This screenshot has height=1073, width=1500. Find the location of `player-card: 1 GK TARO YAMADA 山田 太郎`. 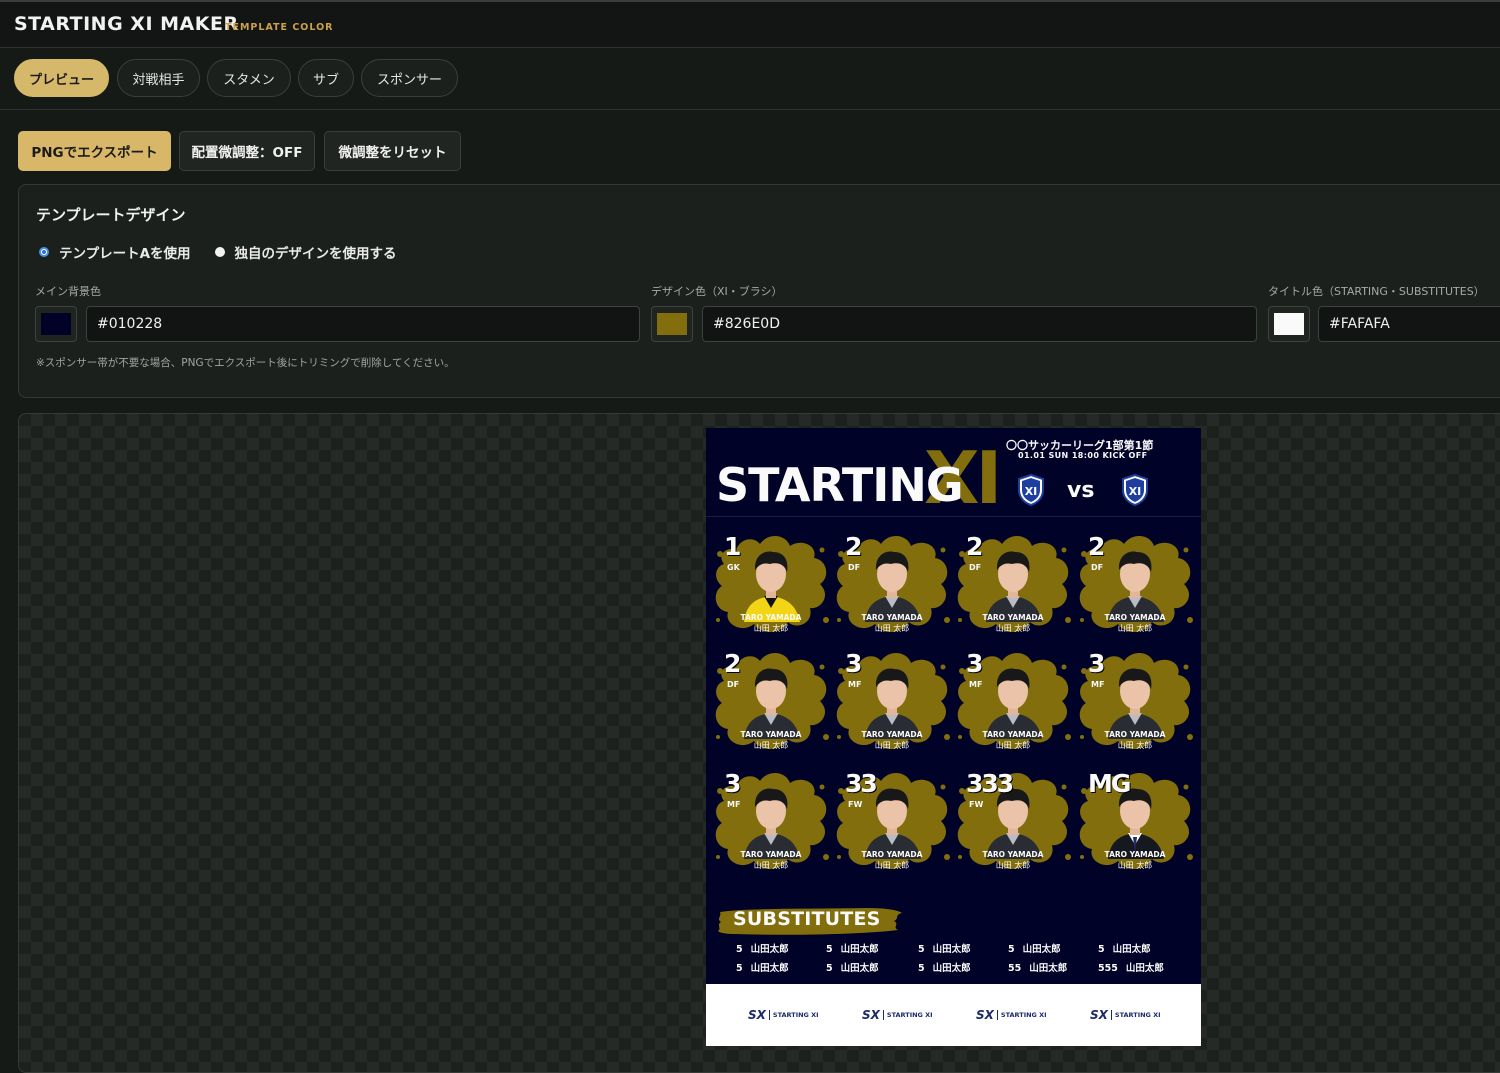

player-card: 1 GK TARO YAMADA 山田 太郎 is located at coordinates (771, 583).